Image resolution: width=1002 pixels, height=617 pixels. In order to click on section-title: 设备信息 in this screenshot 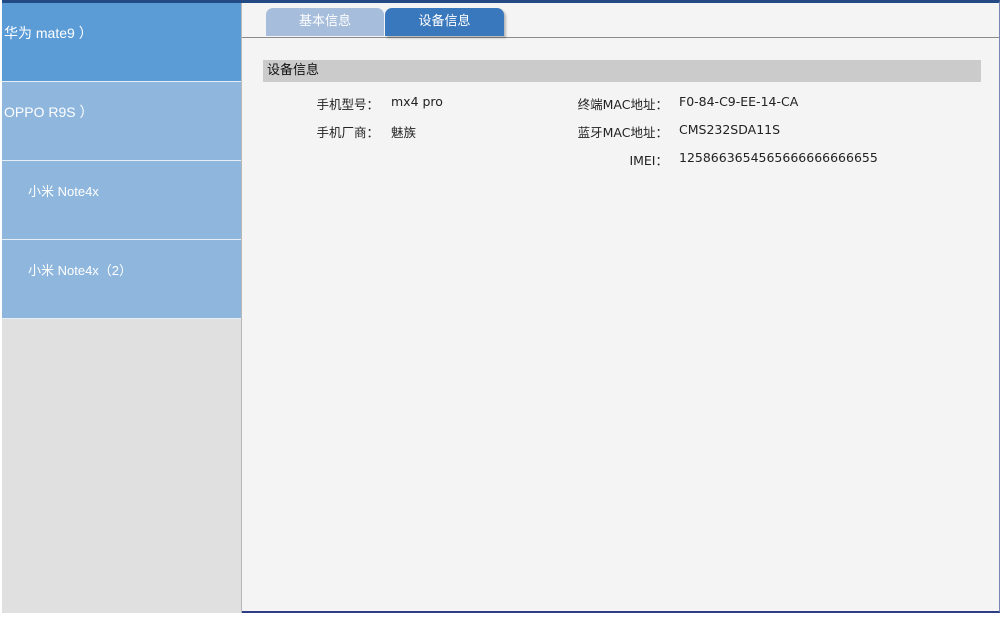, I will do `click(622, 71)`.